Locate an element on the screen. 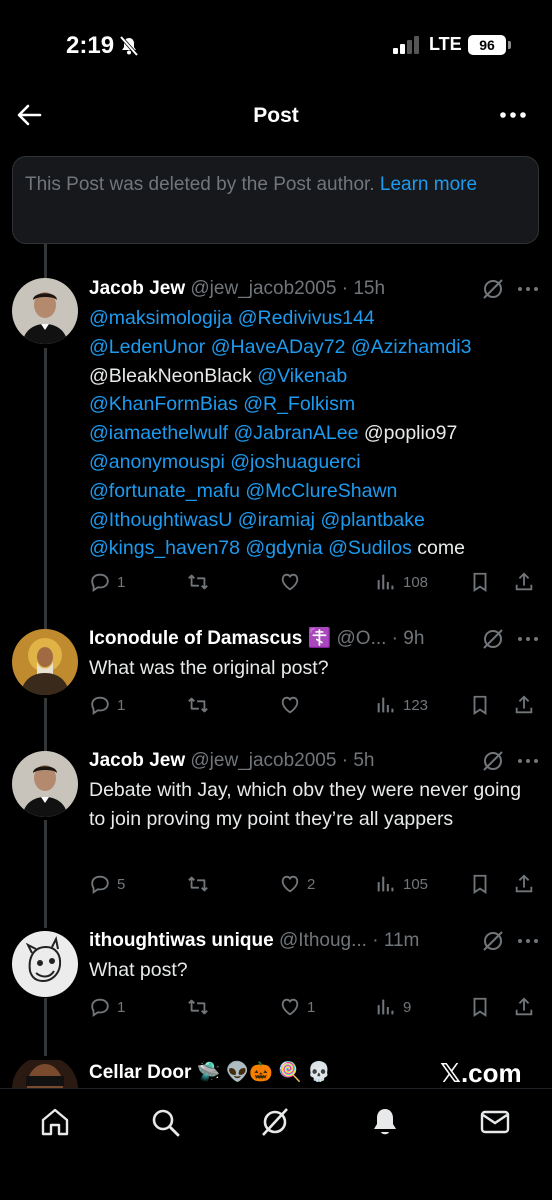 The height and width of the screenshot is (1200, 552). mention-link: @IthoughtiwasU is located at coordinates (160, 520).